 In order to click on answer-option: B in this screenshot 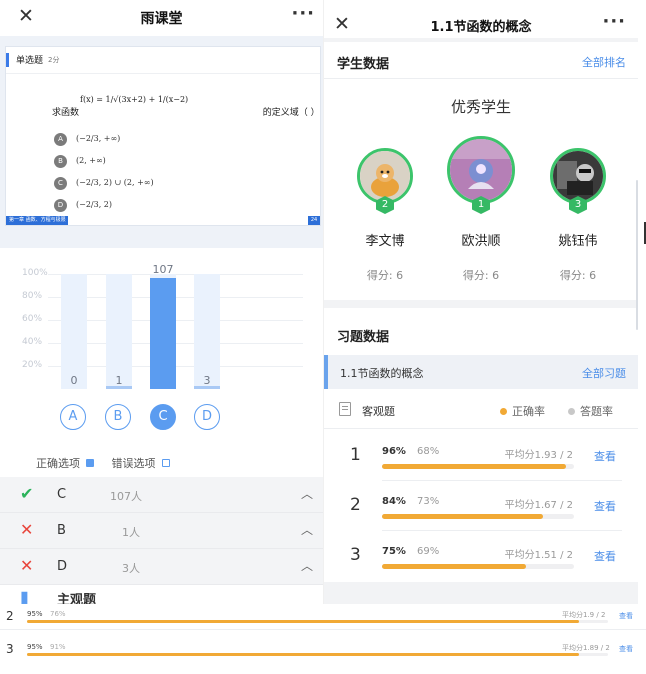, I will do `click(61, 530)`.